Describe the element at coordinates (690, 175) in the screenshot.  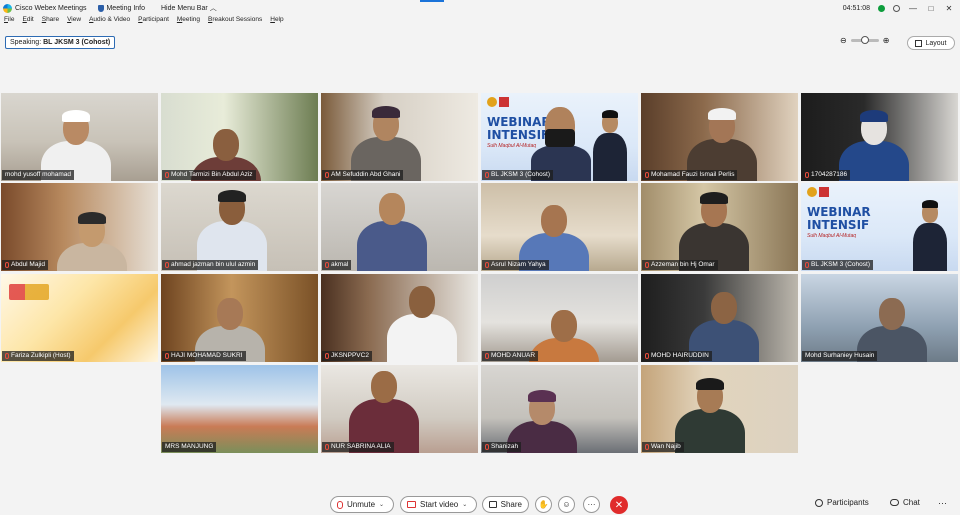
I see `participant-name-tag: Mohamad Fauzi Ismail Perlis` at that location.